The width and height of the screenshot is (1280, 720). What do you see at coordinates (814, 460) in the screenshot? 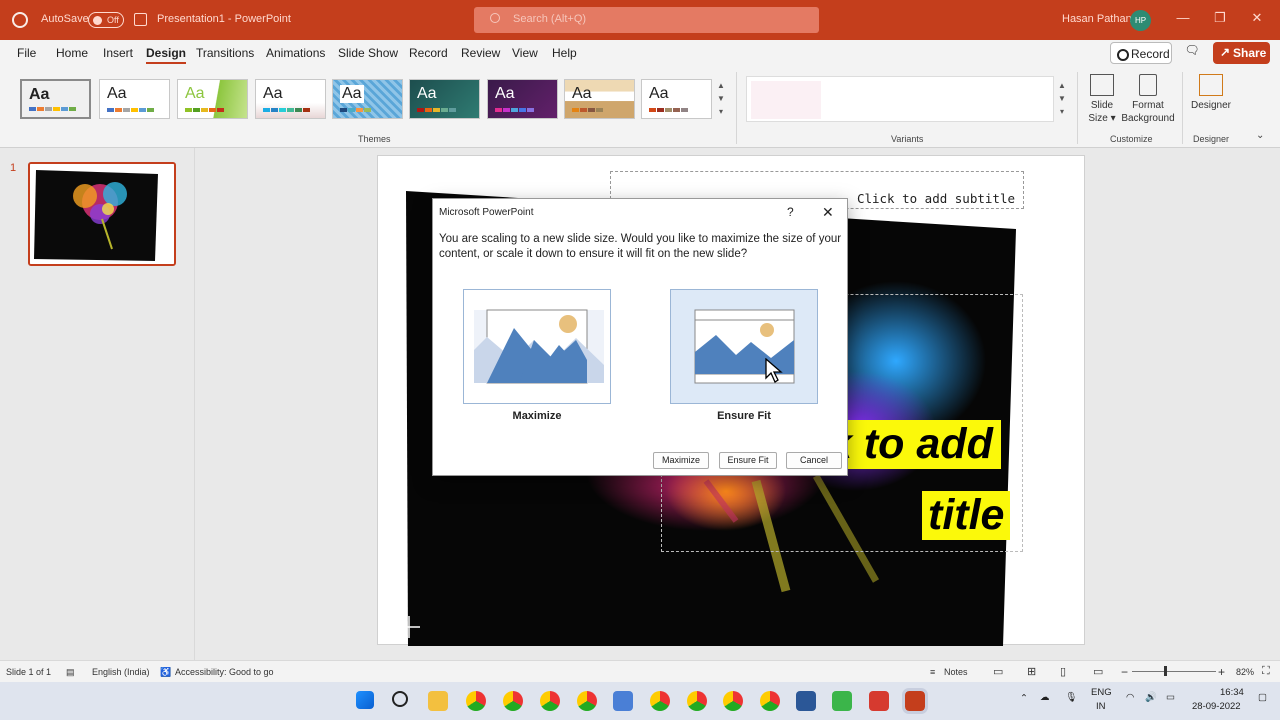
I see `cancel-button: Cancel` at bounding box center [814, 460].